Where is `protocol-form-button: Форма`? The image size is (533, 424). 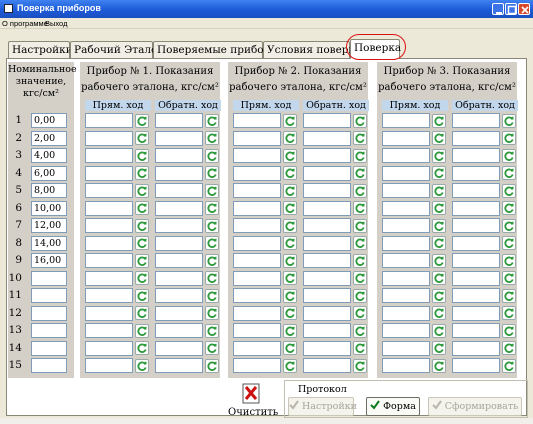
protocol-form-button: Форма is located at coordinates (393, 406).